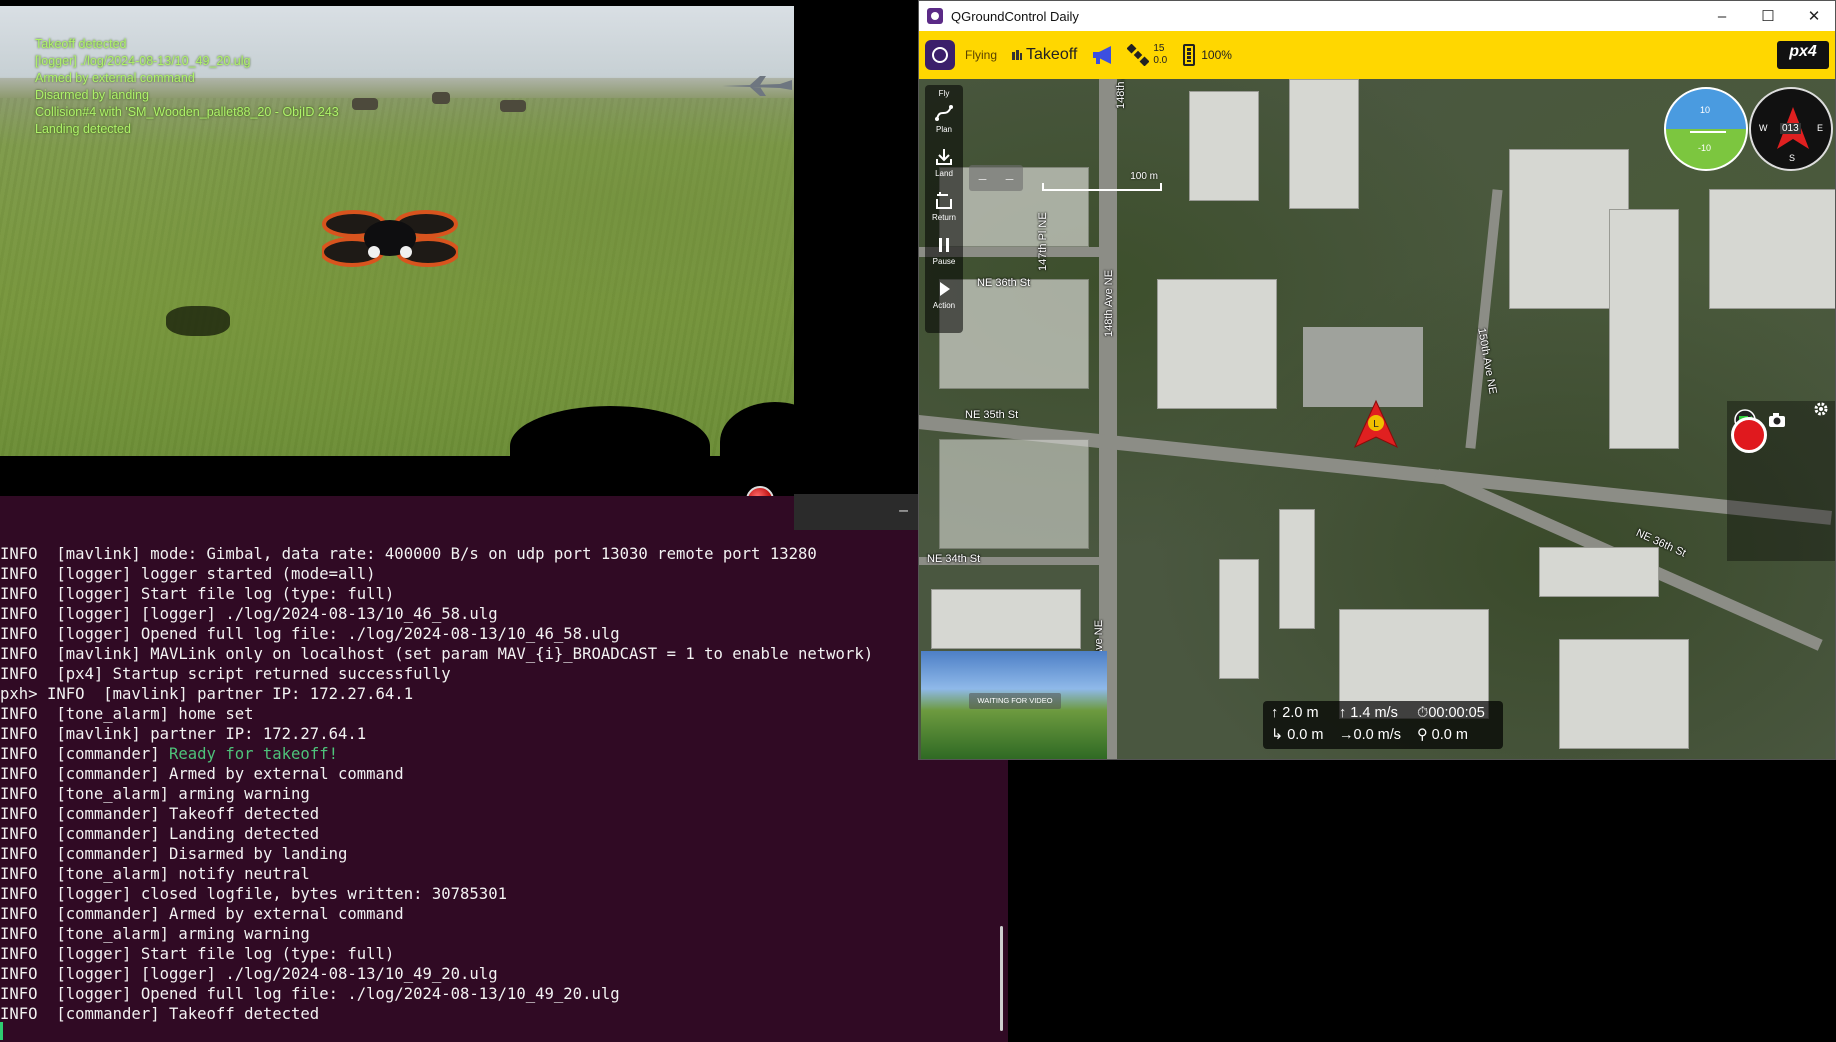  I want to click on qgc-app-icon, so click(935, 16).